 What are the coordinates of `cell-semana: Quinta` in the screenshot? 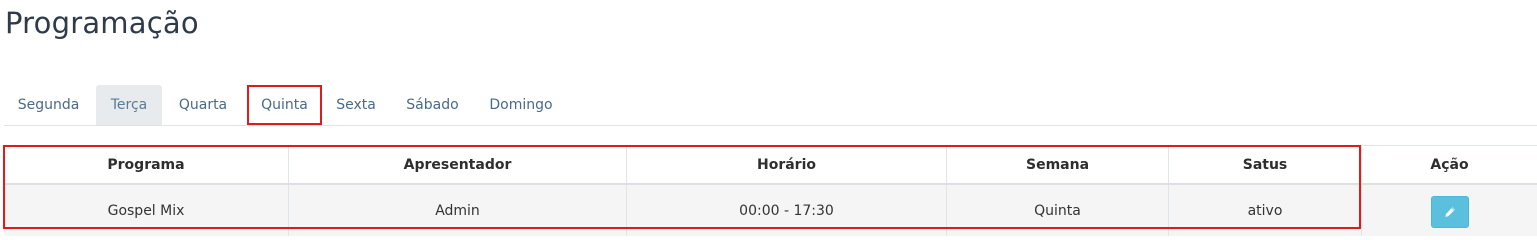 It's located at (1058, 210).